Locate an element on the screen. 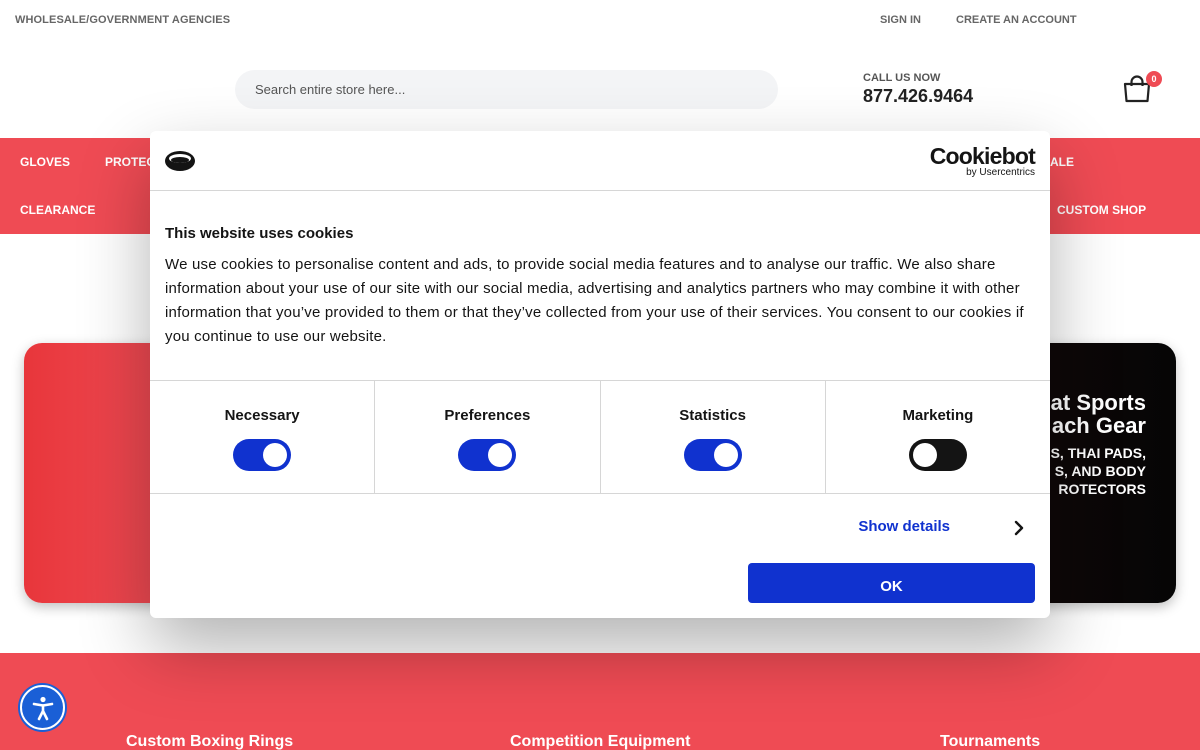 This screenshot has width=1200, height=750. toggle-necessary: Necessary is located at coordinates (263, 437).